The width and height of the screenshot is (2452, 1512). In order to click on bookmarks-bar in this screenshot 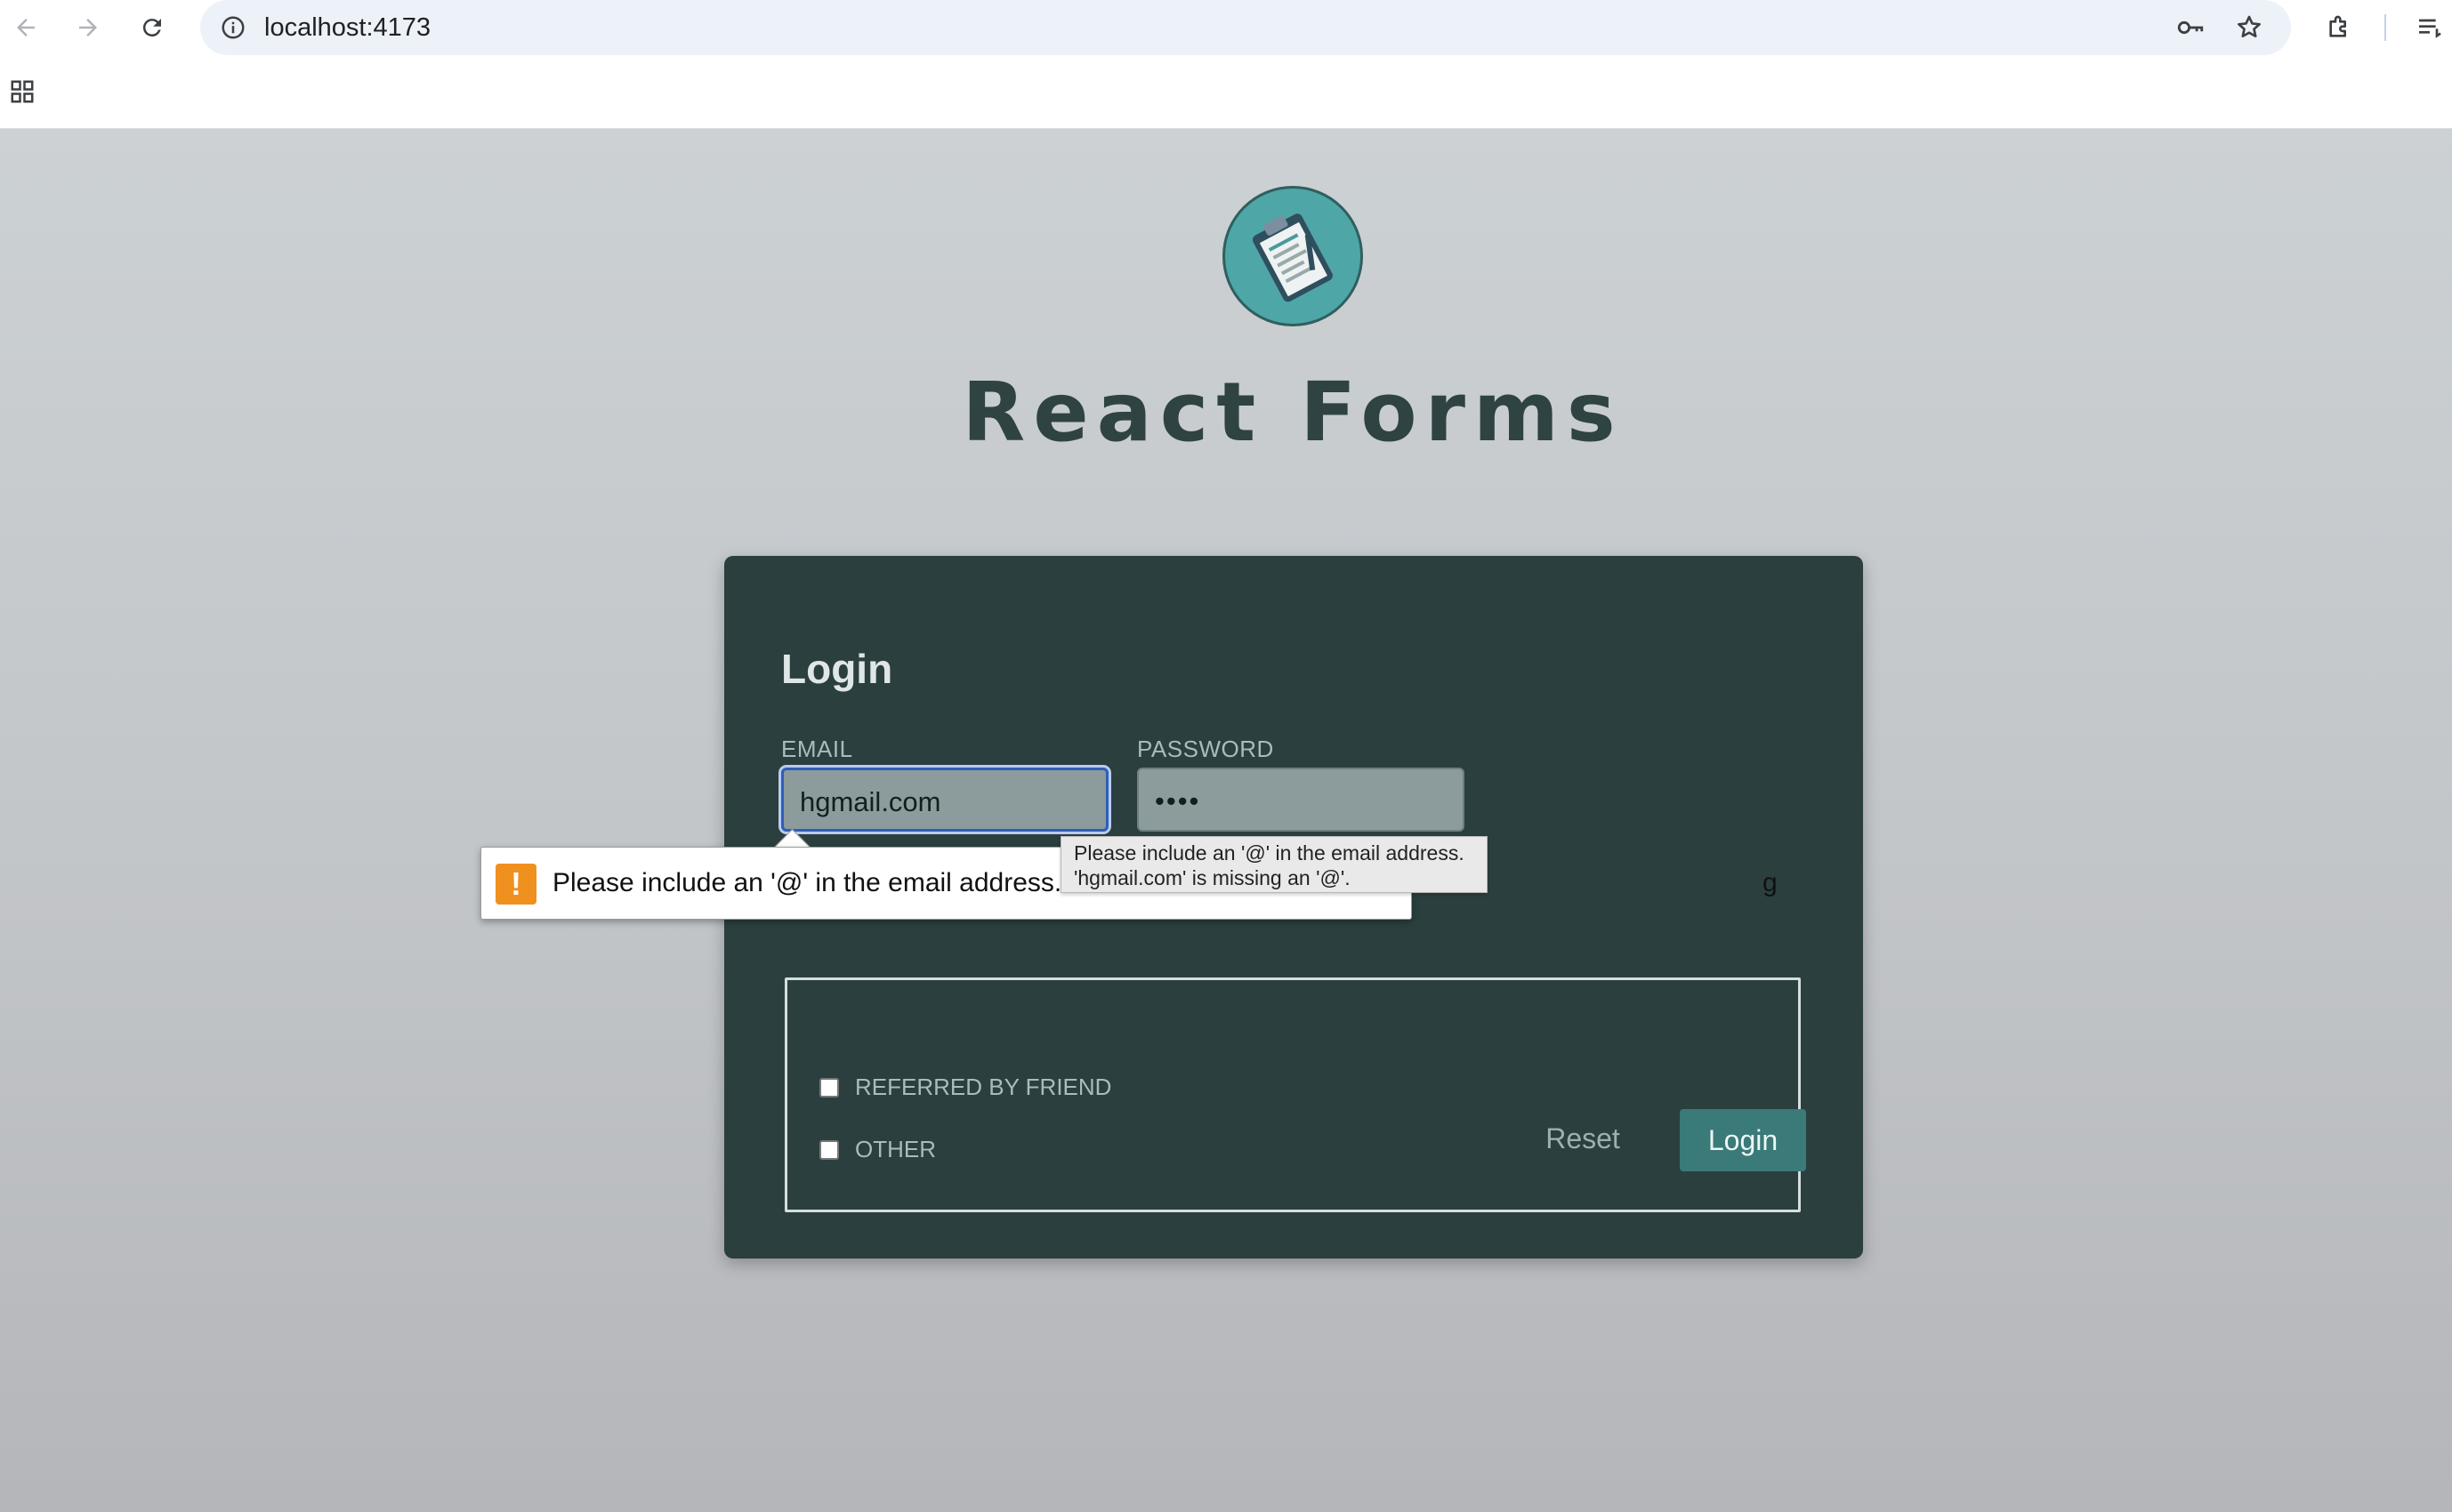, I will do `click(1226, 93)`.